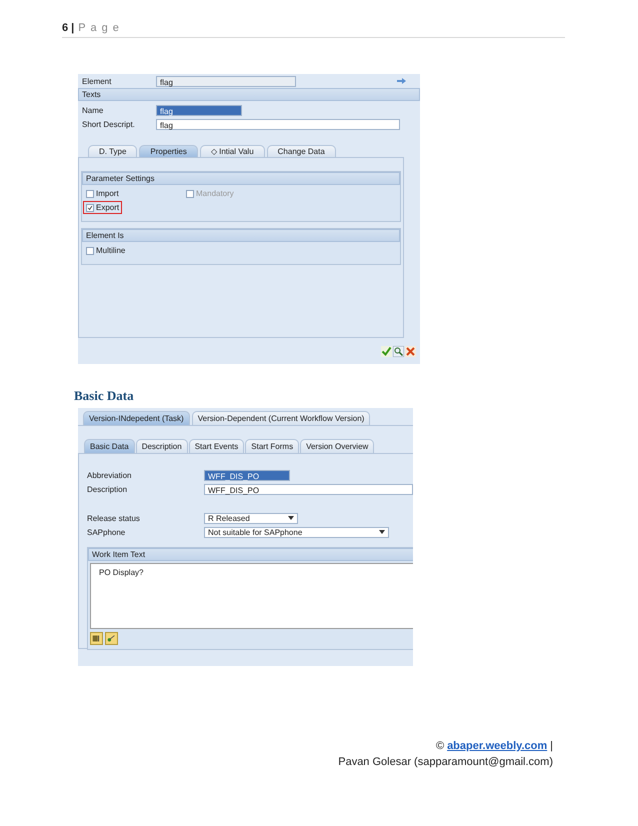  I want to click on section-header: Texts, so click(249, 94).